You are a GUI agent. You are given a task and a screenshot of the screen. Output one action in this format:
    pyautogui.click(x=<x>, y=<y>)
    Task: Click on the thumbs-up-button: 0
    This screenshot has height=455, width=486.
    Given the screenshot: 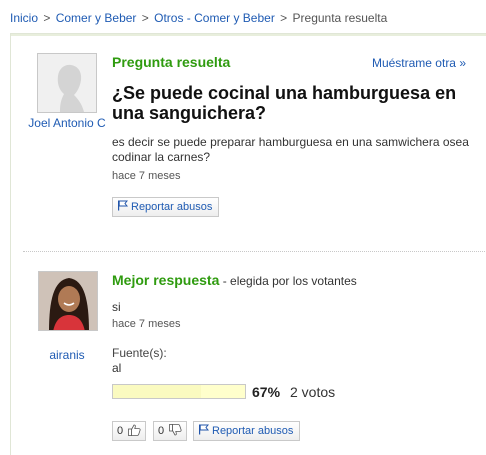 What is the action you would take?
    pyautogui.click(x=129, y=431)
    